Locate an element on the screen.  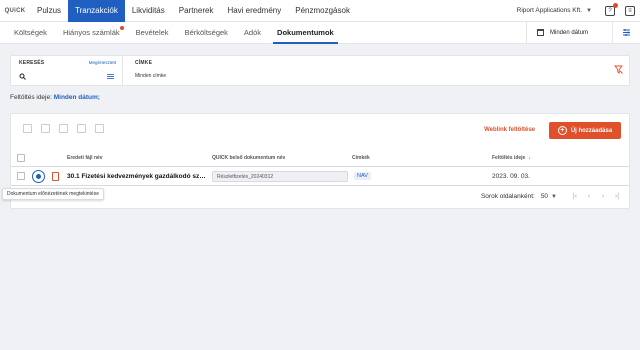
header-original-name: Eredeti fájl név is located at coordinates (85, 158).